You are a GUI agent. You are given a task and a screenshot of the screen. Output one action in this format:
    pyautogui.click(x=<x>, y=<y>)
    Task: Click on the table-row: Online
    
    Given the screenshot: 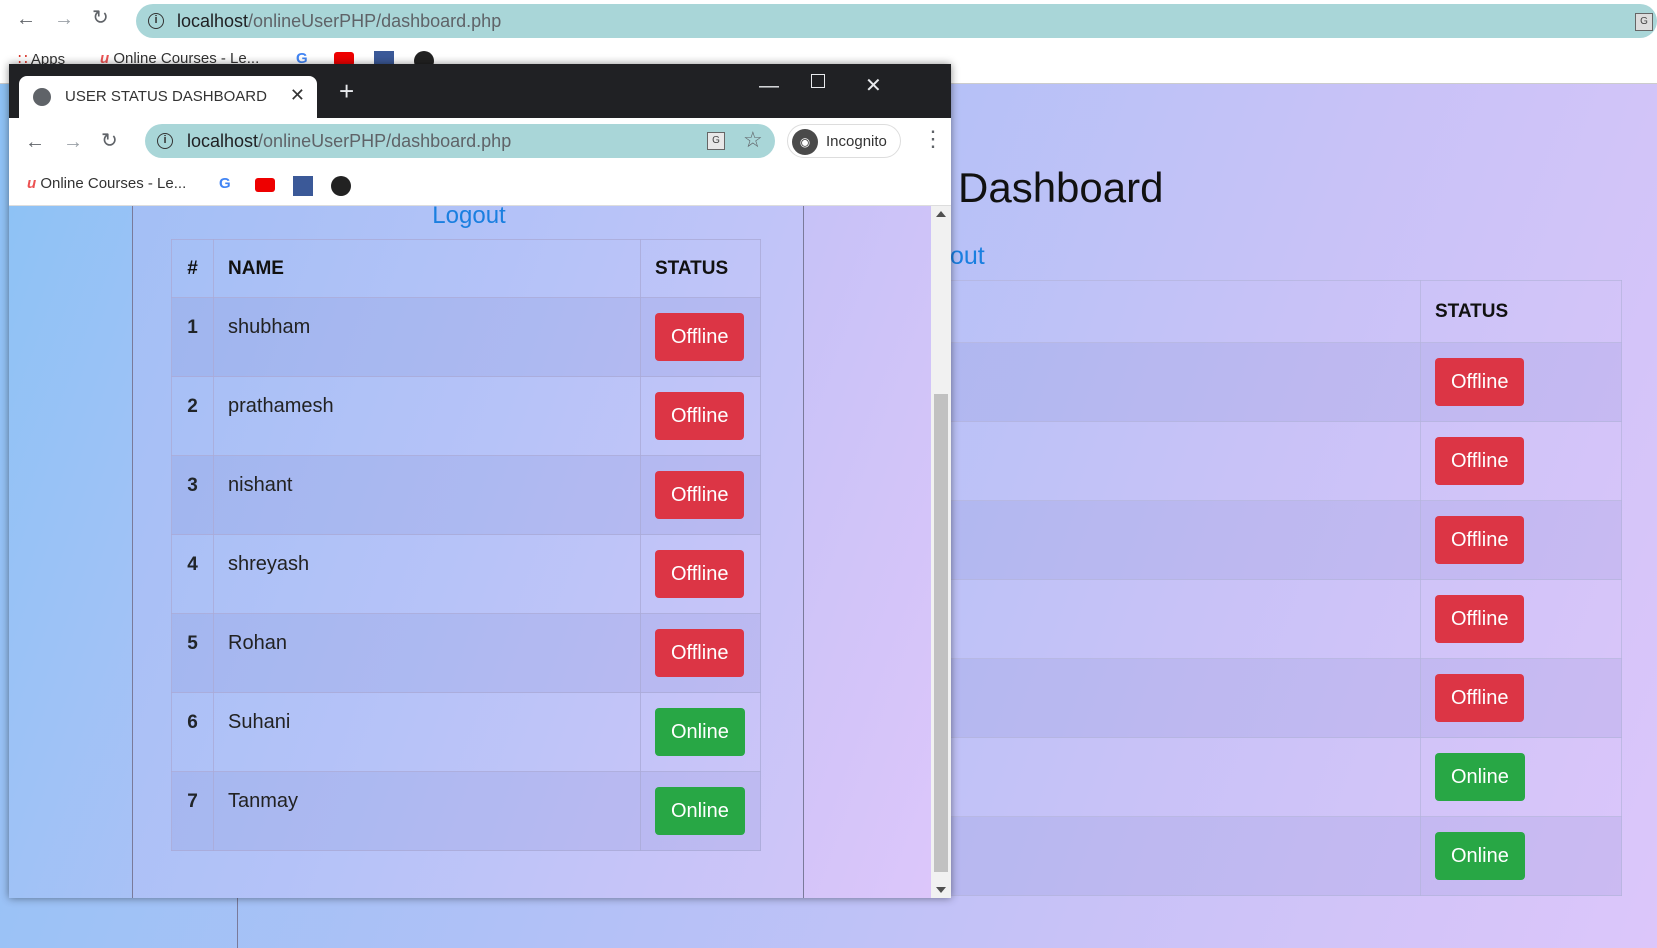 What is the action you would take?
    pyautogui.click(x=1261, y=856)
    